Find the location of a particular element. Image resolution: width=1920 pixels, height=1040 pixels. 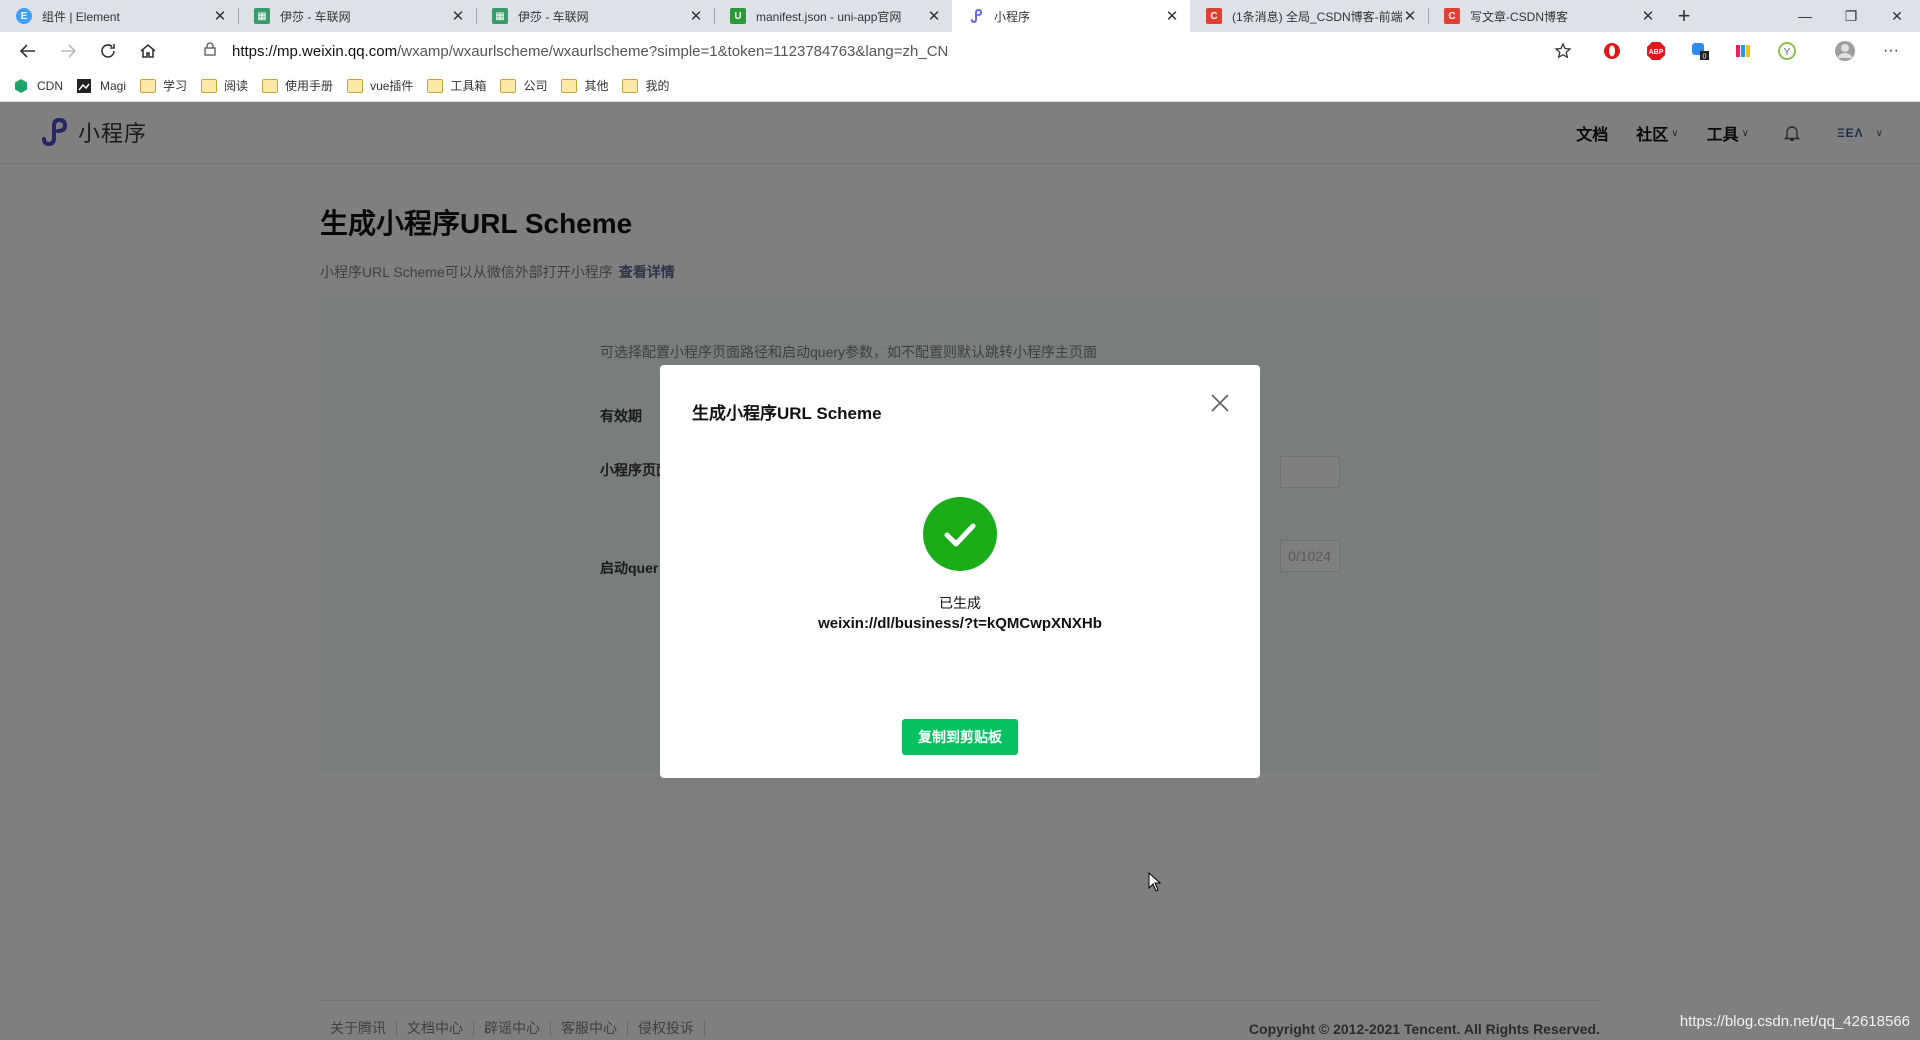

cdn-icon is located at coordinates (21, 85).